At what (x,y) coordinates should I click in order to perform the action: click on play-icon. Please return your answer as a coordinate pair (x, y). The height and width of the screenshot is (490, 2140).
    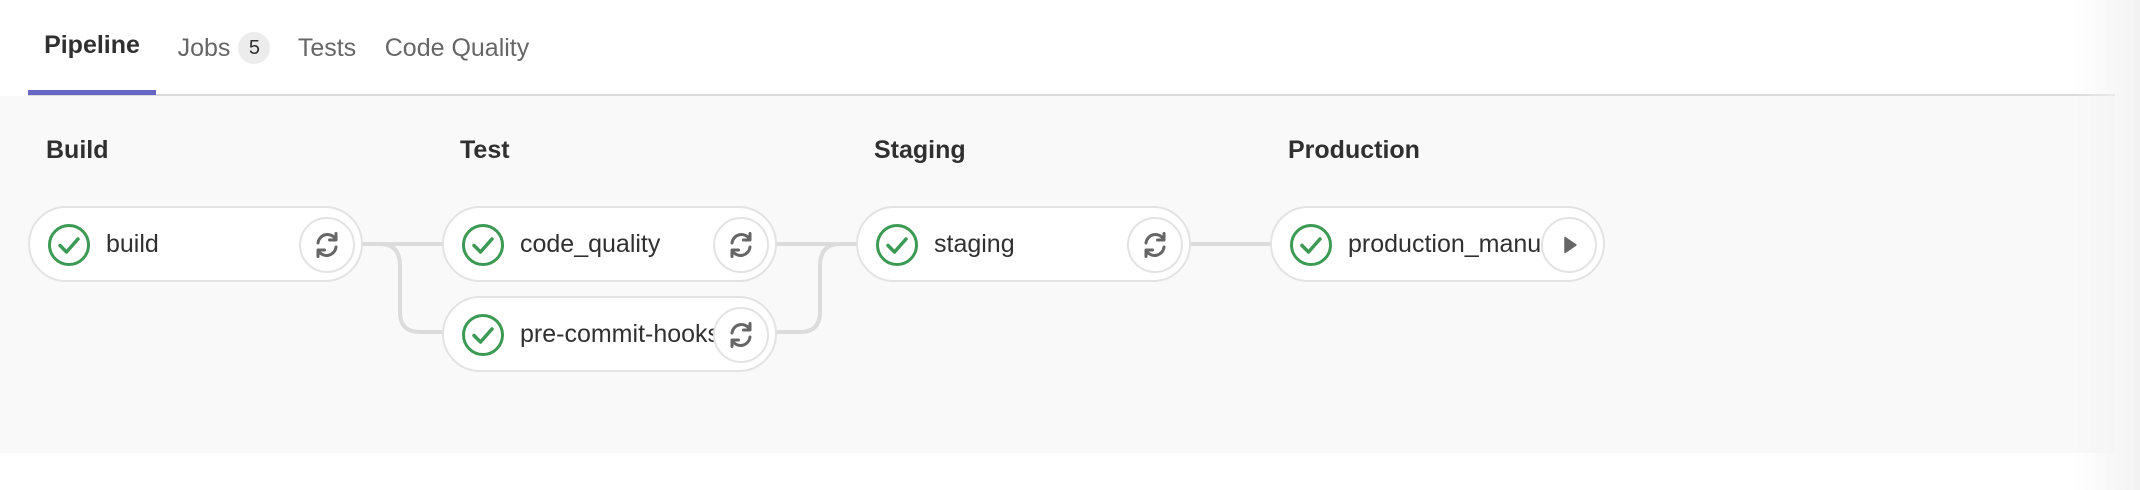
    Looking at the image, I should click on (1570, 245).